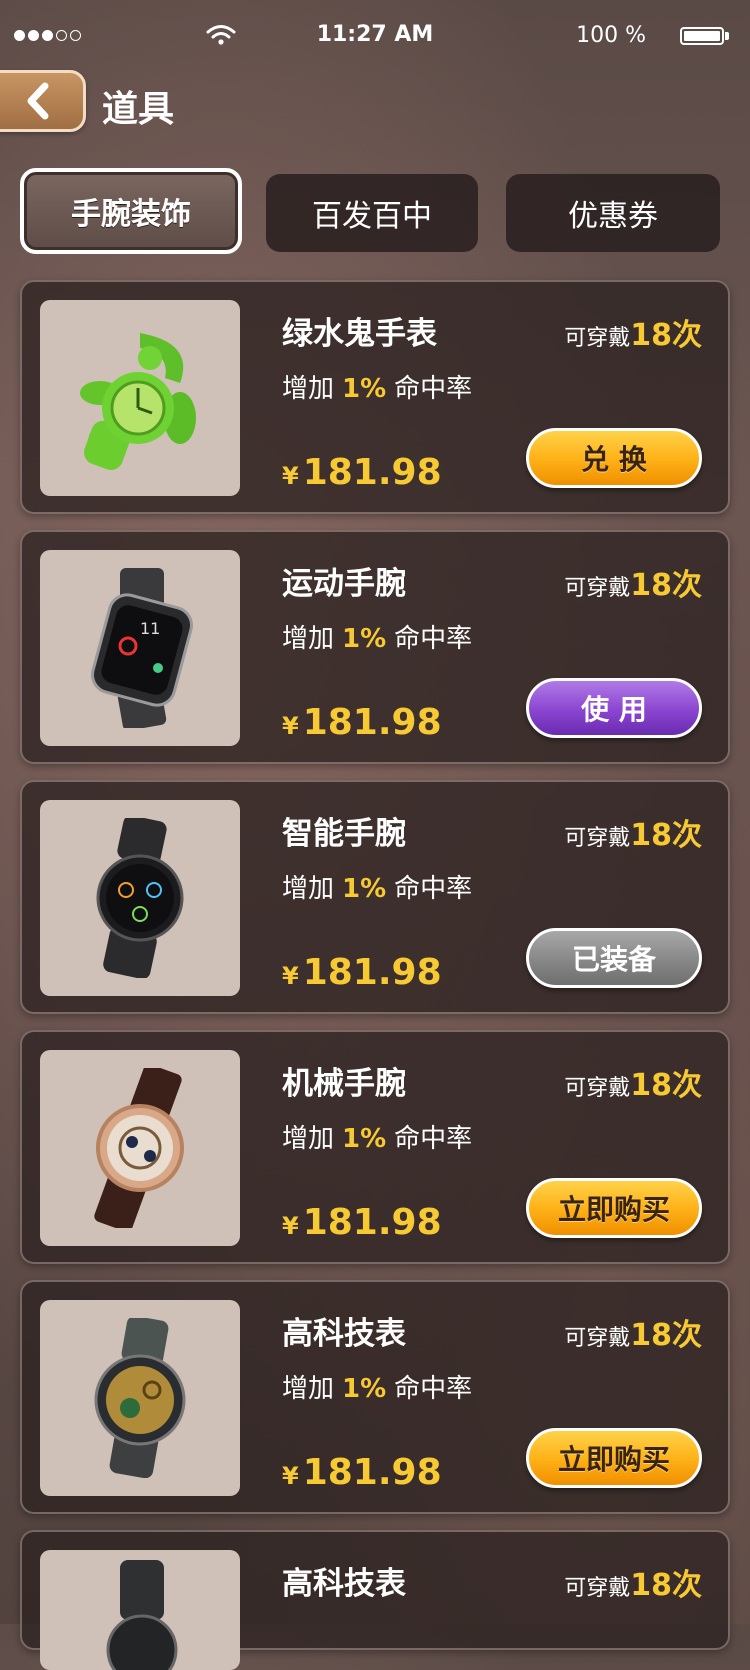  Describe the element at coordinates (150, 628) in the screenshot. I see `svg-text: 11` at that location.